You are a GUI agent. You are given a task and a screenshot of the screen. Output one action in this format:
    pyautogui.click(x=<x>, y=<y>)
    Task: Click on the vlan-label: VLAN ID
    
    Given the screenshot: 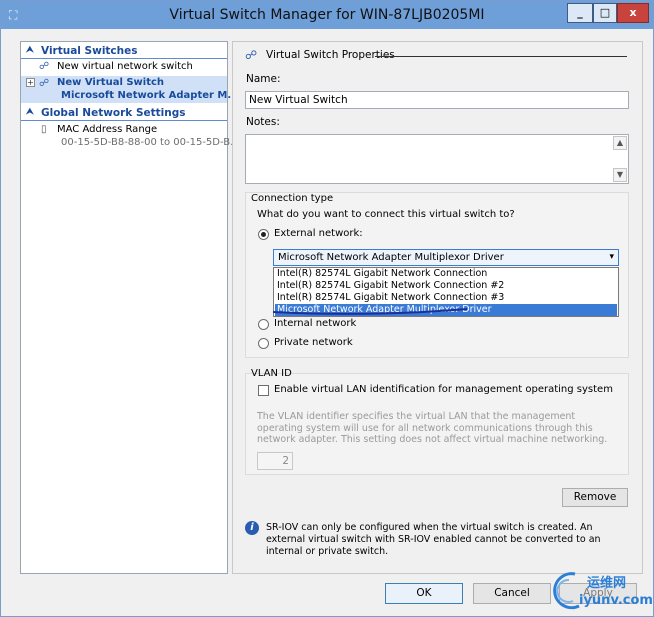 What is the action you would take?
    pyautogui.click(x=271, y=373)
    